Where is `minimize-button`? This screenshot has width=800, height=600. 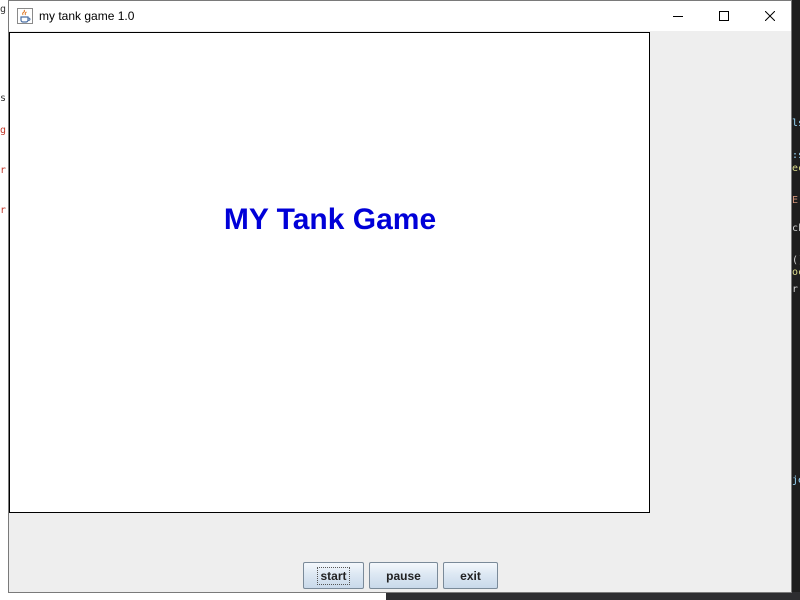 minimize-button is located at coordinates (678, 16).